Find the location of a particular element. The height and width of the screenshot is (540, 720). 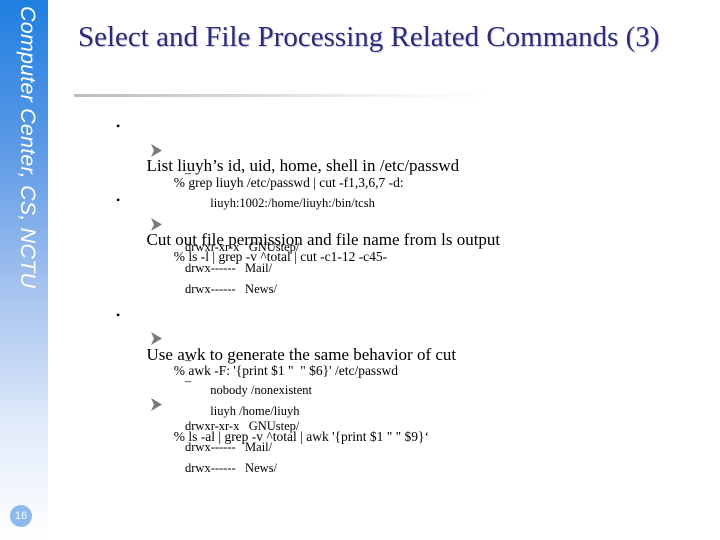

sidebar-label: Computer Center, CS, NCTU is located at coordinates (28, 147).